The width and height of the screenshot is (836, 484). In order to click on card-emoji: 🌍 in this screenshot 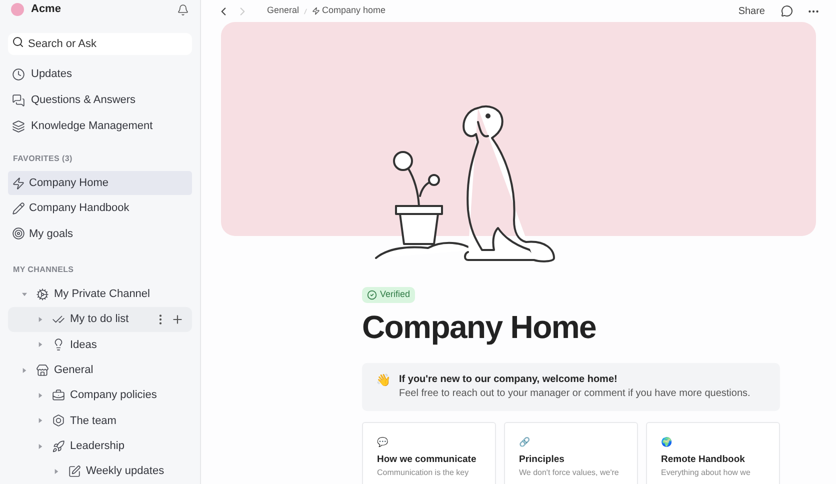, I will do `click(667, 442)`.